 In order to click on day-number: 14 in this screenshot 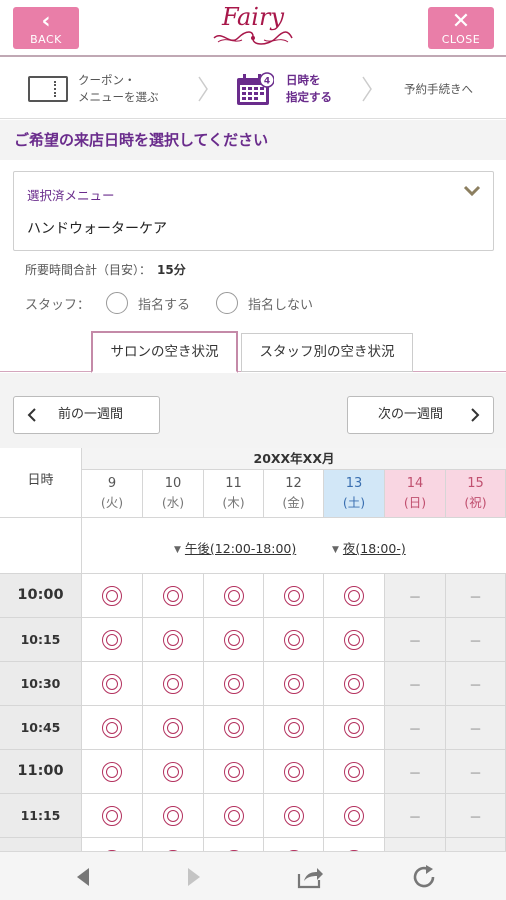, I will do `click(415, 483)`.